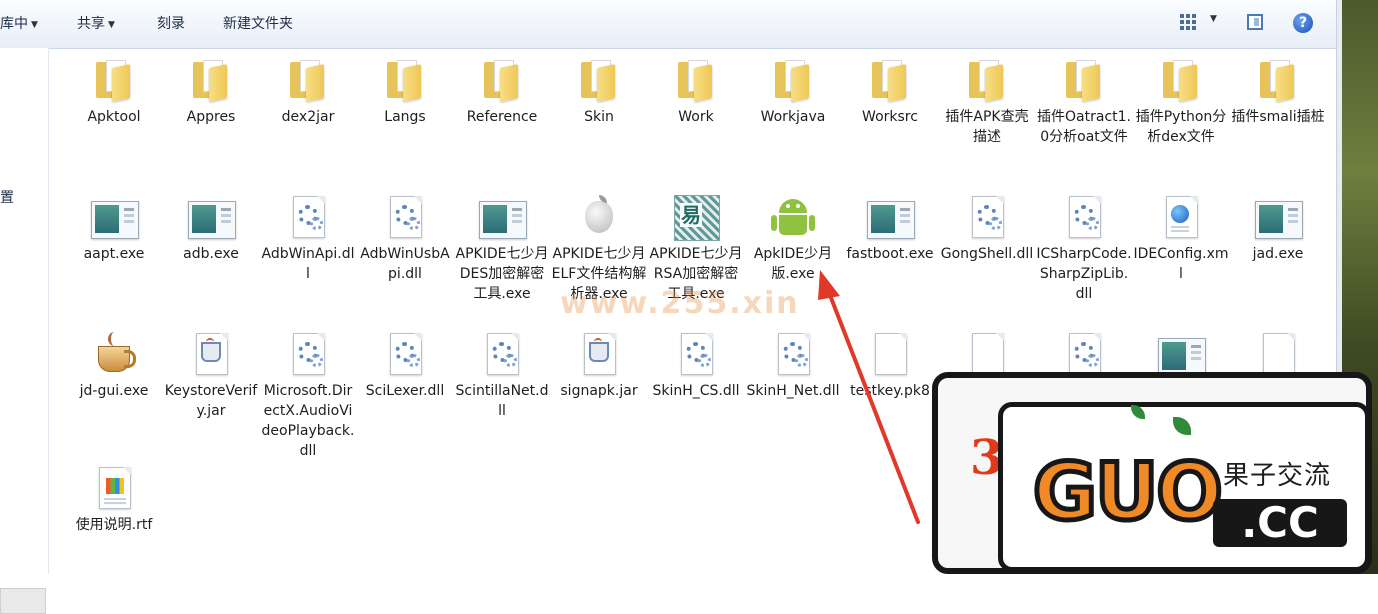 The height and width of the screenshot is (614, 1378). What do you see at coordinates (1280, 523) in the screenshot?
I see `logo-domain: .CC` at bounding box center [1280, 523].